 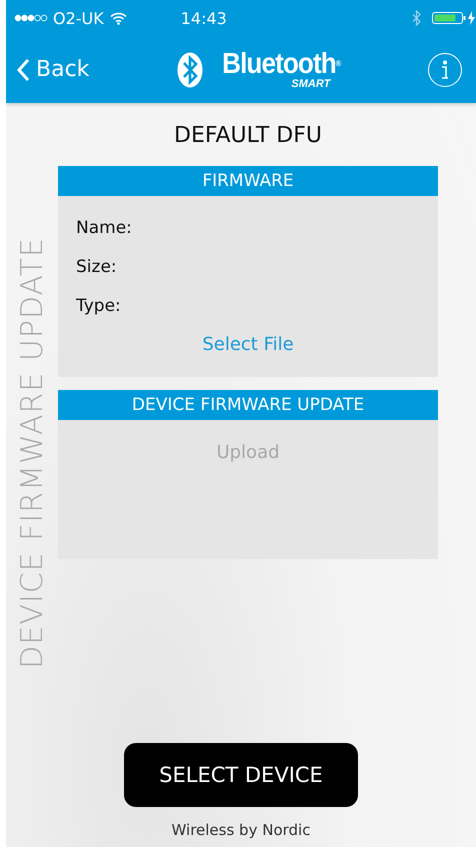 I want to click on logo-wordmark: Bluetooth$^{®}$, so click(x=281, y=64).